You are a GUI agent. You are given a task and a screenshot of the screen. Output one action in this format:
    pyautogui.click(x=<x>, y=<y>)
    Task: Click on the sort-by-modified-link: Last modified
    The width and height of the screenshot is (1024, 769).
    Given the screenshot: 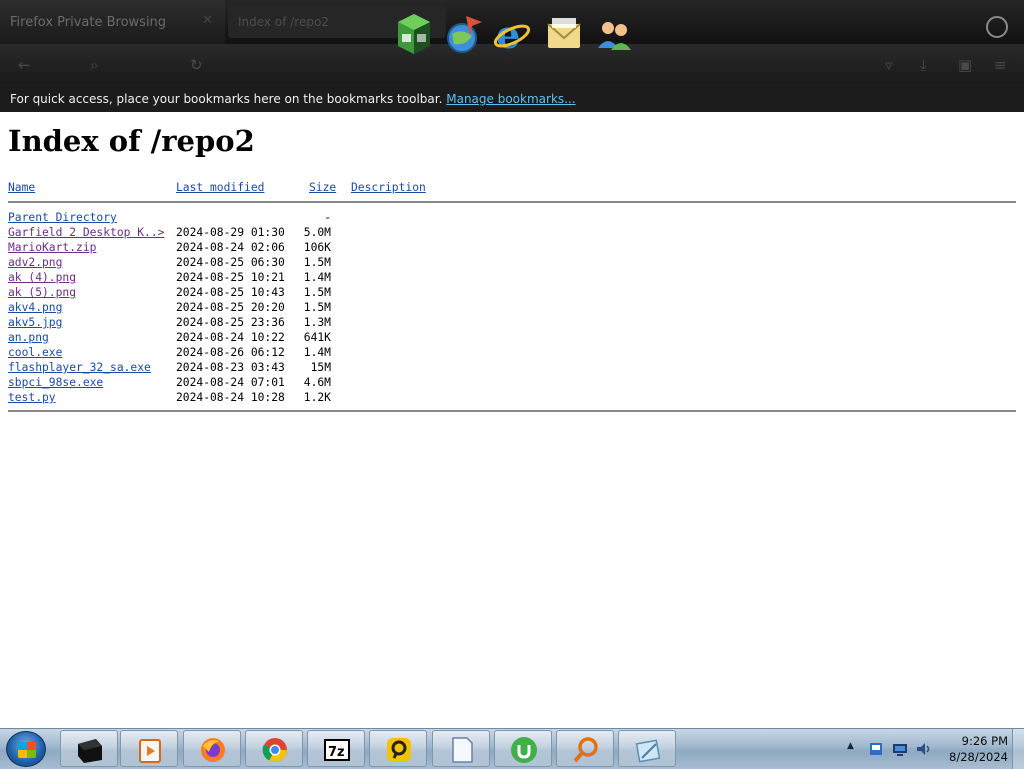 What is the action you would take?
    pyautogui.click(x=220, y=187)
    